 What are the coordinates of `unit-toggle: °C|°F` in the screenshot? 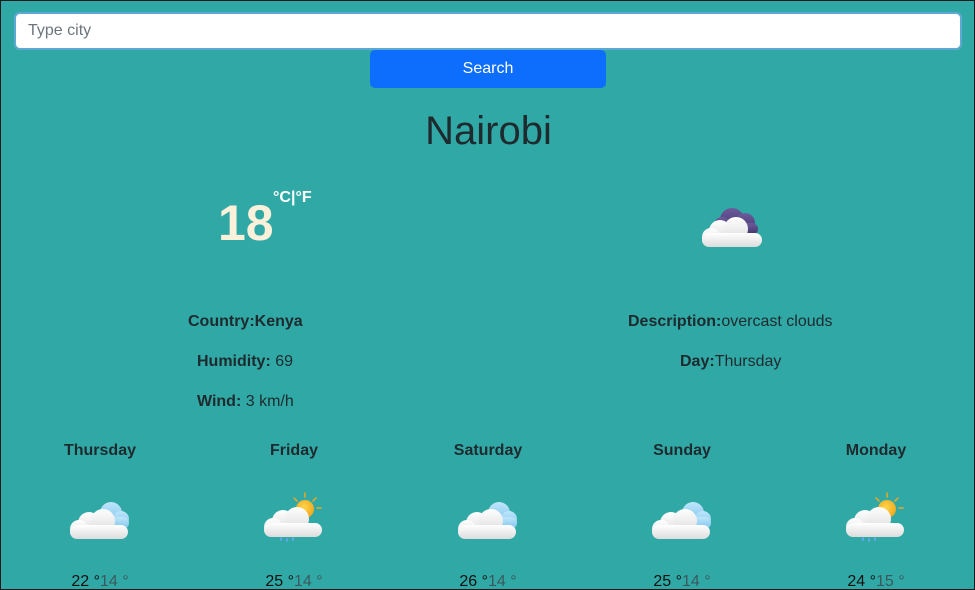 It's located at (292, 198).